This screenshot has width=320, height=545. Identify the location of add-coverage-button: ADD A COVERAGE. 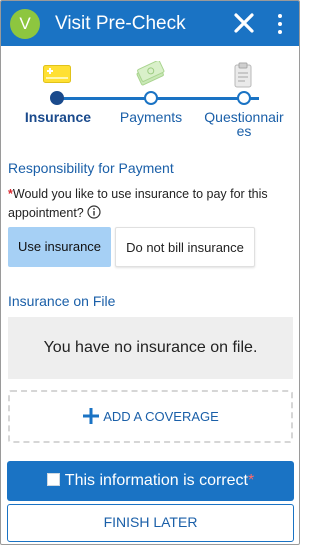
(150, 416).